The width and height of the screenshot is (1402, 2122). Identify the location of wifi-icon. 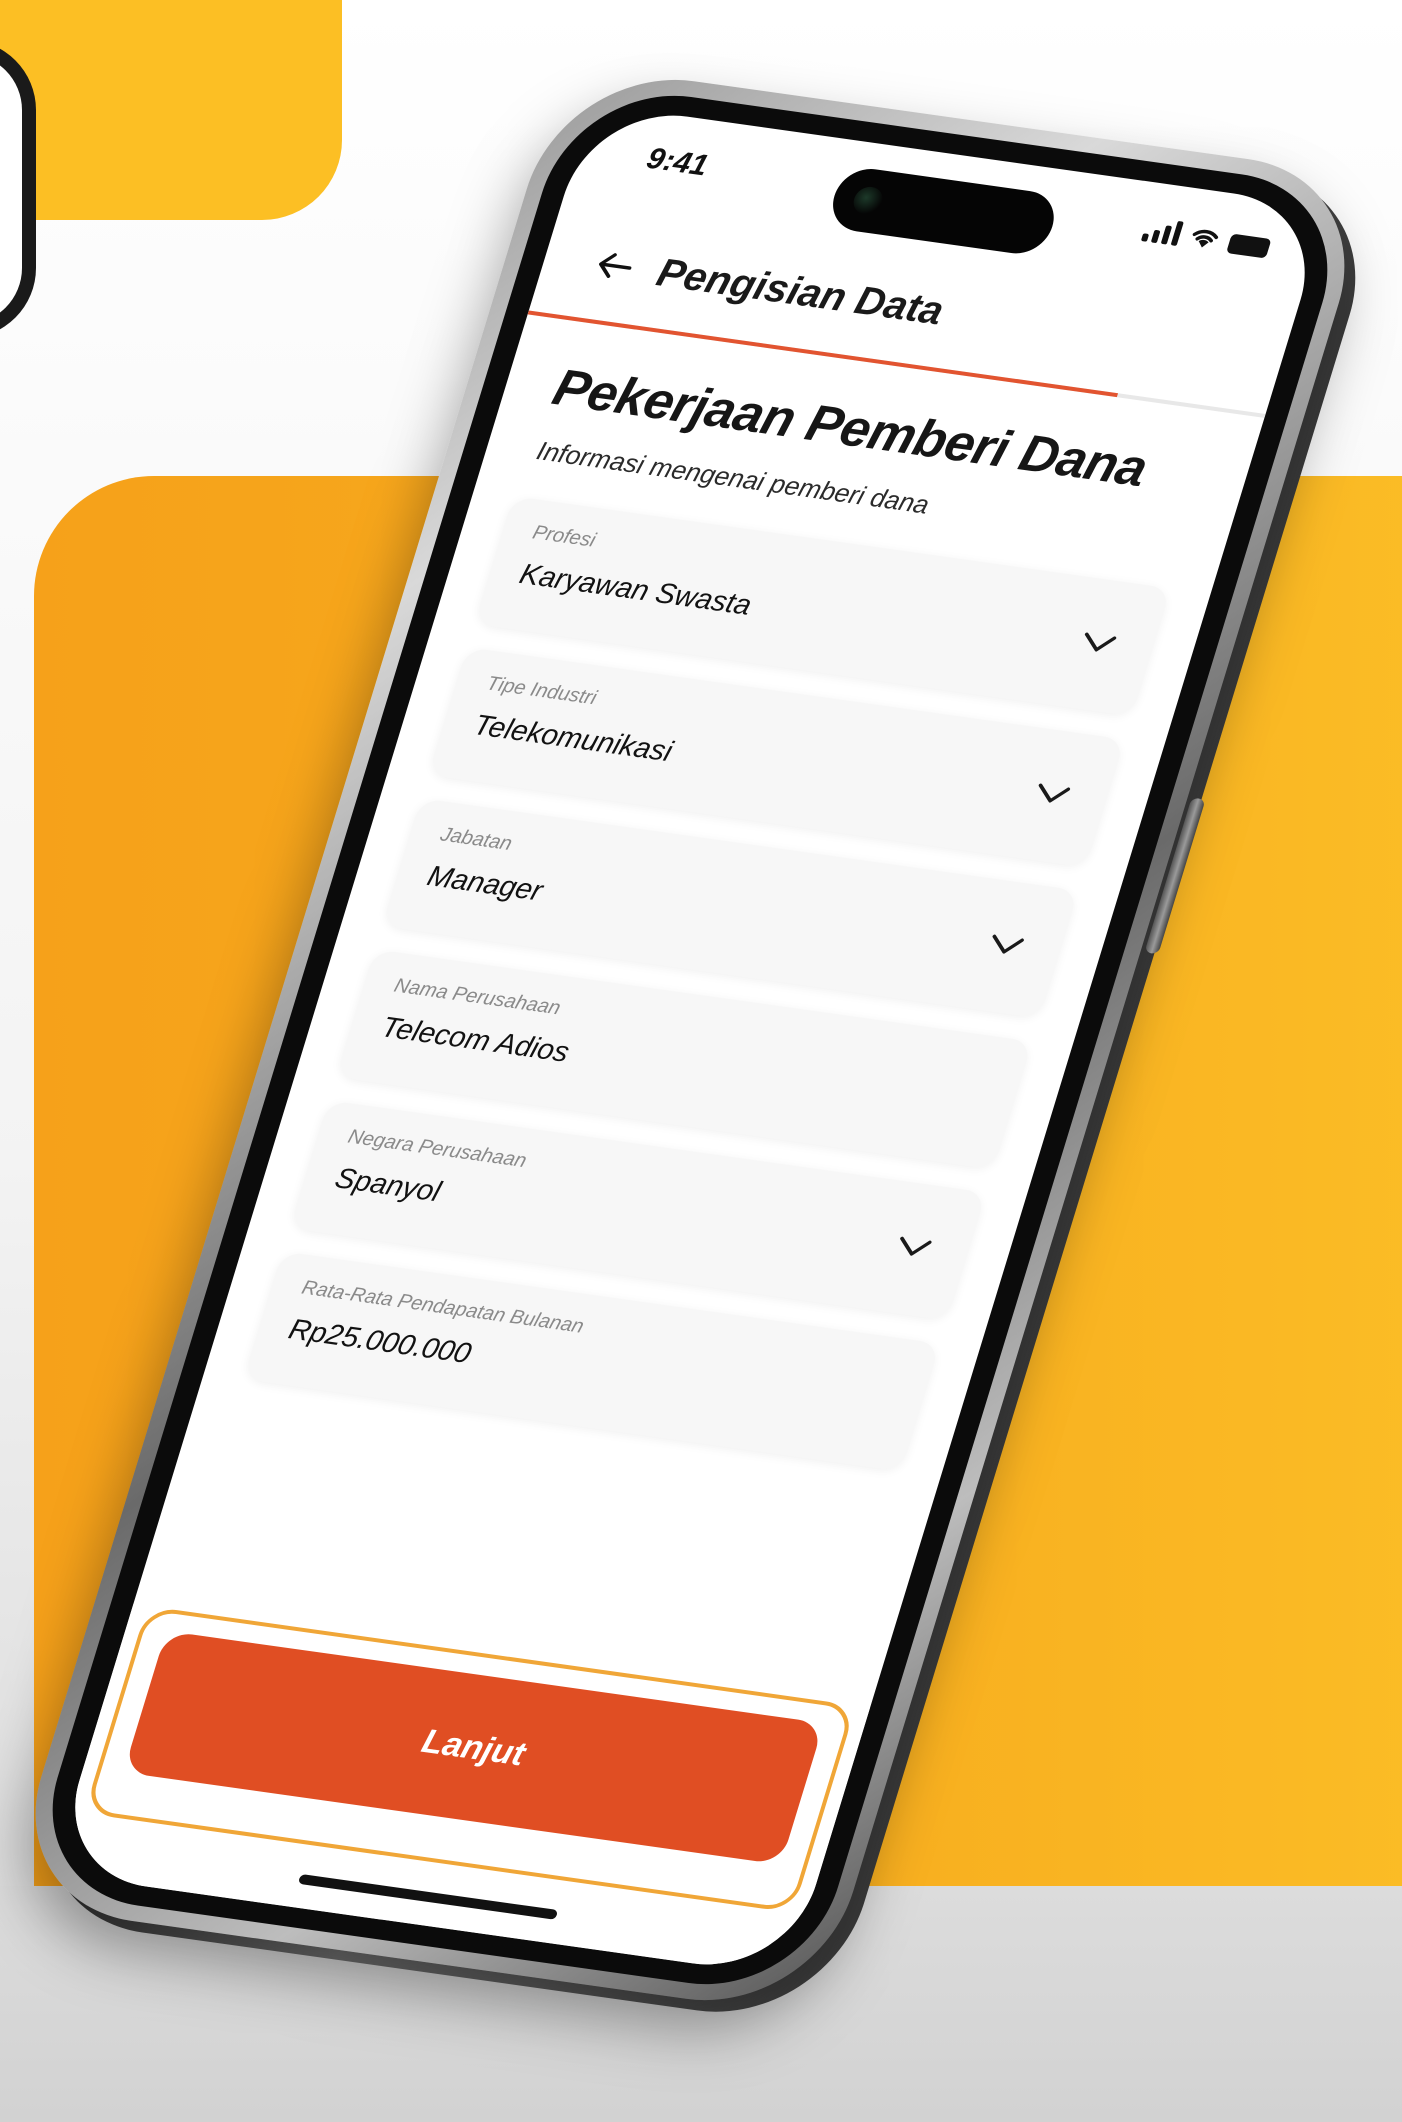
(1205, 238).